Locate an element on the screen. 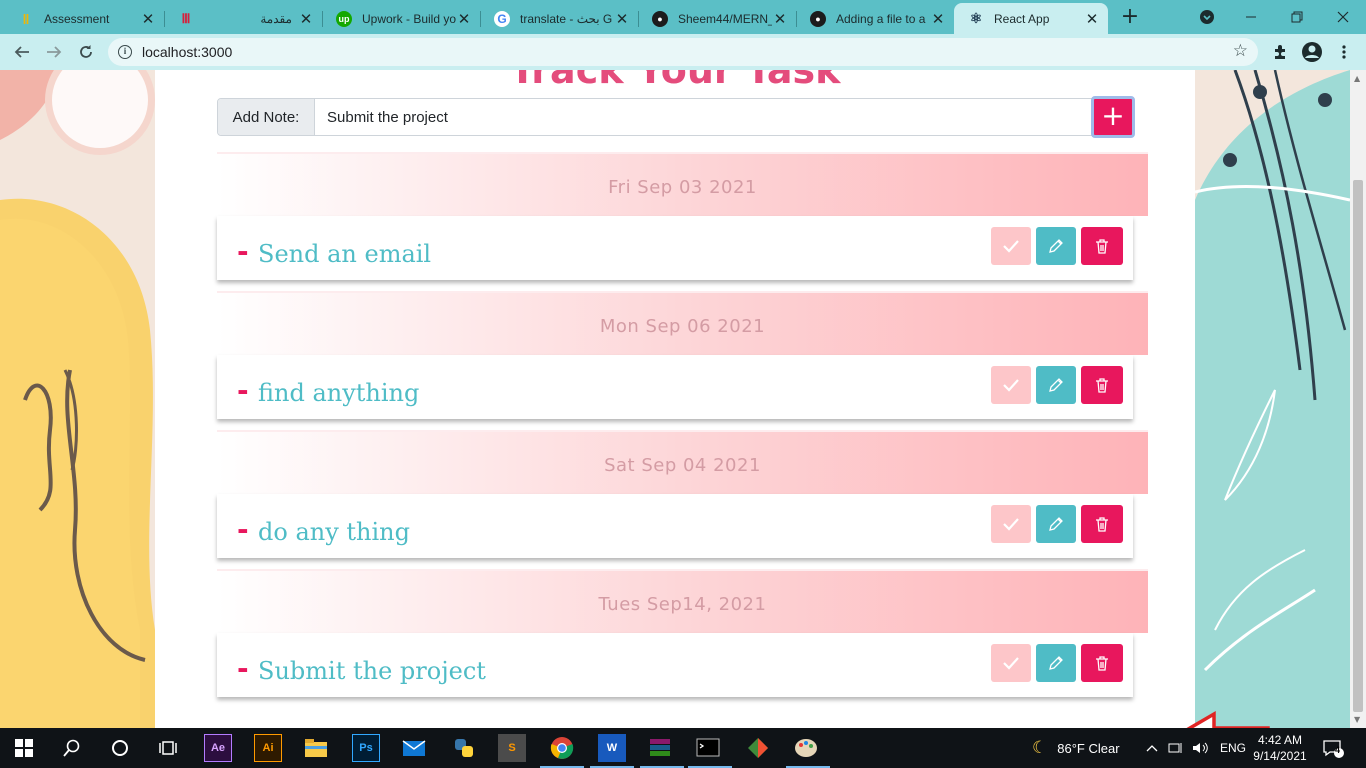 The width and height of the screenshot is (1366, 768). browser-tab-react-app: ⚛ React App ✕ is located at coordinates (1031, 18).